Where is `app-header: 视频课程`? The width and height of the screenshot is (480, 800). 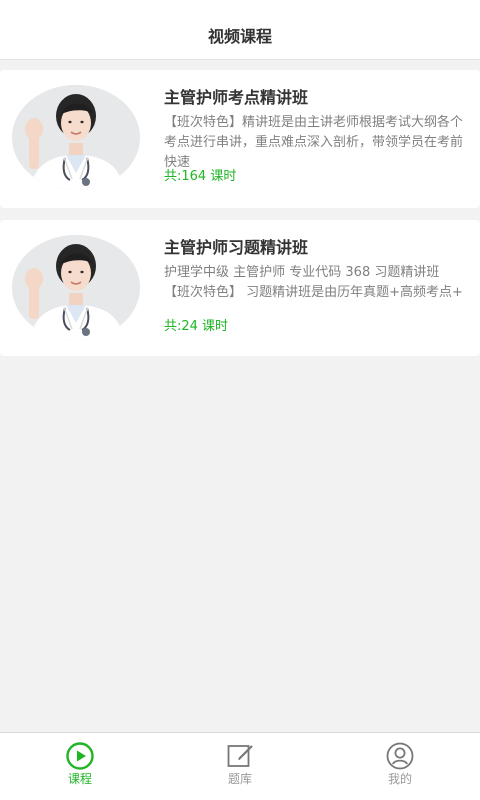 app-header: 视频课程 is located at coordinates (240, 30).